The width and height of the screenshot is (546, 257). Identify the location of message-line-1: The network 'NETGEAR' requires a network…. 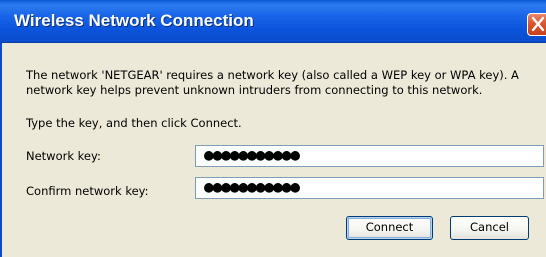
(272, 75).